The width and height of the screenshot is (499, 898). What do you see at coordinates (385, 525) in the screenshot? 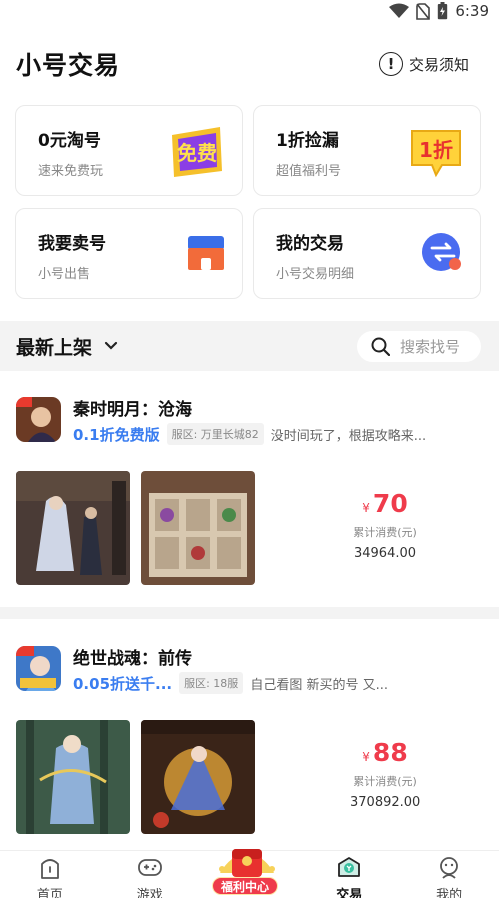
I see `price-block: ¥70 累计消费(元) 34964.00` at bounding box center [385, 525].